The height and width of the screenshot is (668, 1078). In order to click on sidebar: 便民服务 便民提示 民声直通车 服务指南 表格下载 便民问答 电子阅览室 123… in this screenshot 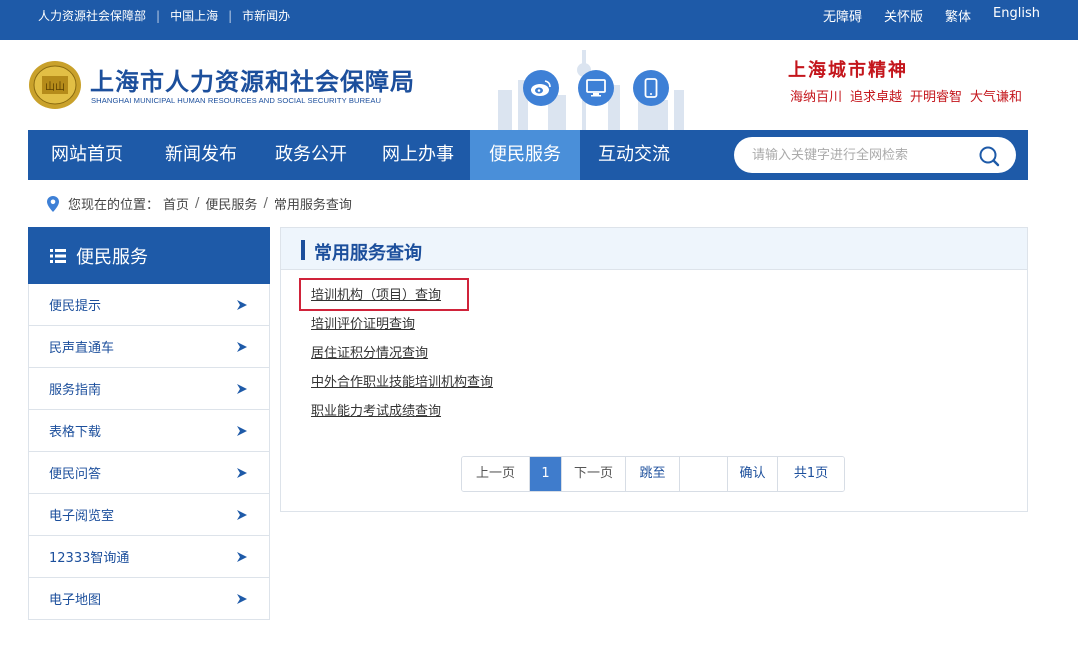, I will do `click(149, 423)`.